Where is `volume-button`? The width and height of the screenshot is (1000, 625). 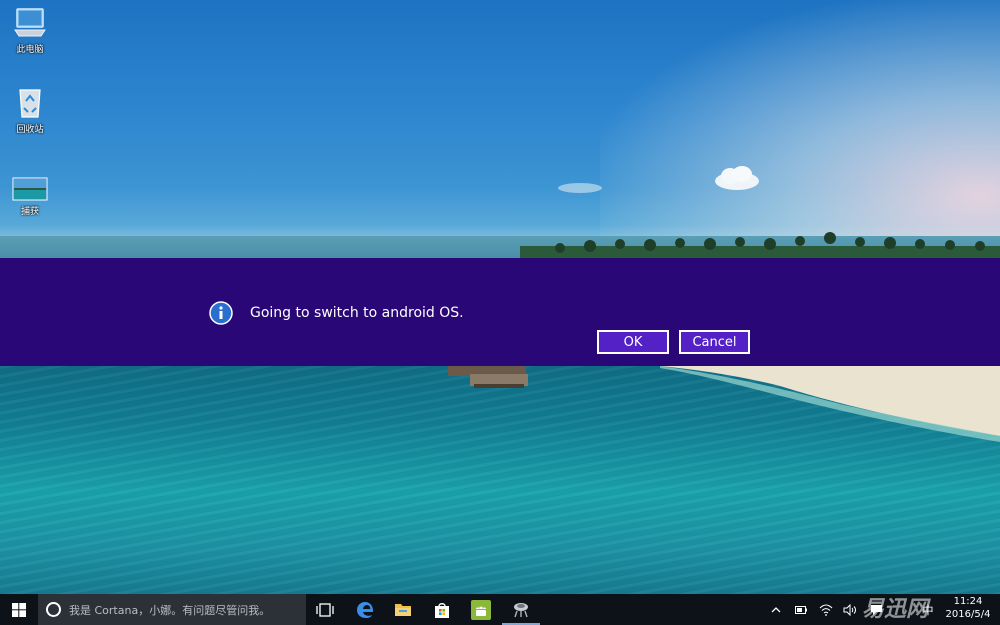
volume-button is located at coordinates (850, 609).